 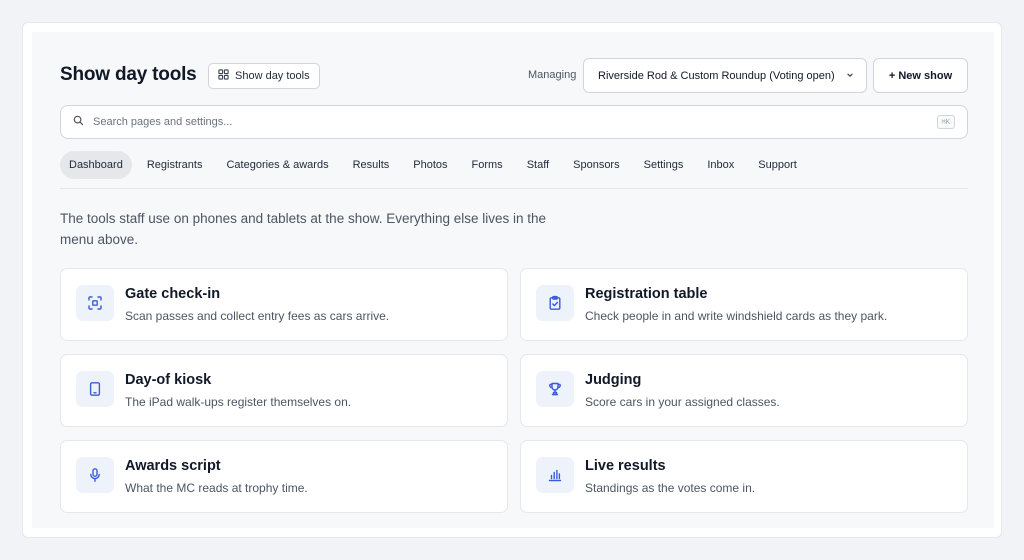 What do you see at coordinates (95, 389) in the screenshot?
I see `tablet-icon` at bounding box center [95, 389].